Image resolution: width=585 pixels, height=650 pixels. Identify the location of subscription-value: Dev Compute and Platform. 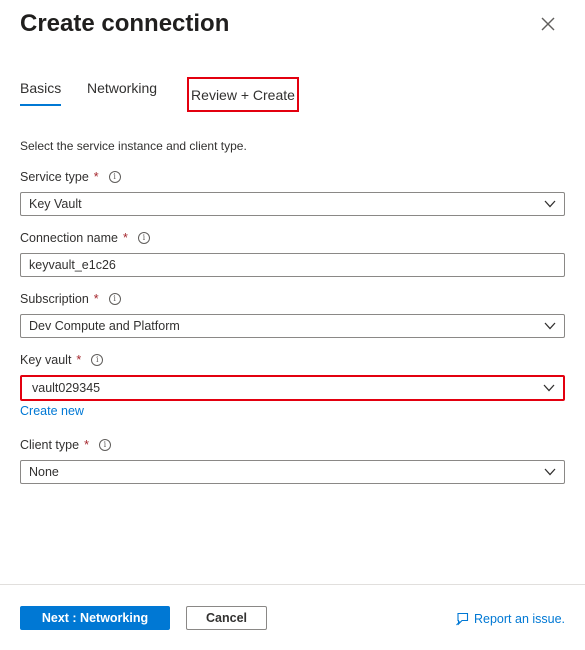
(104, 326).